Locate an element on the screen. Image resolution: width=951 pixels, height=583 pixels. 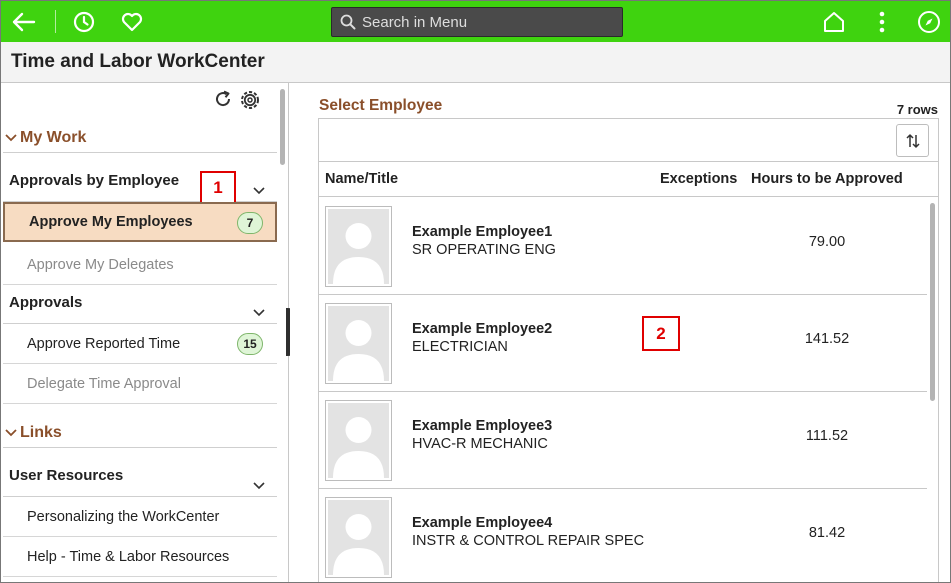
table-row: Example Employee3 HVAC-R MECHANIC 111.52 is located at coordinates (623, 440).